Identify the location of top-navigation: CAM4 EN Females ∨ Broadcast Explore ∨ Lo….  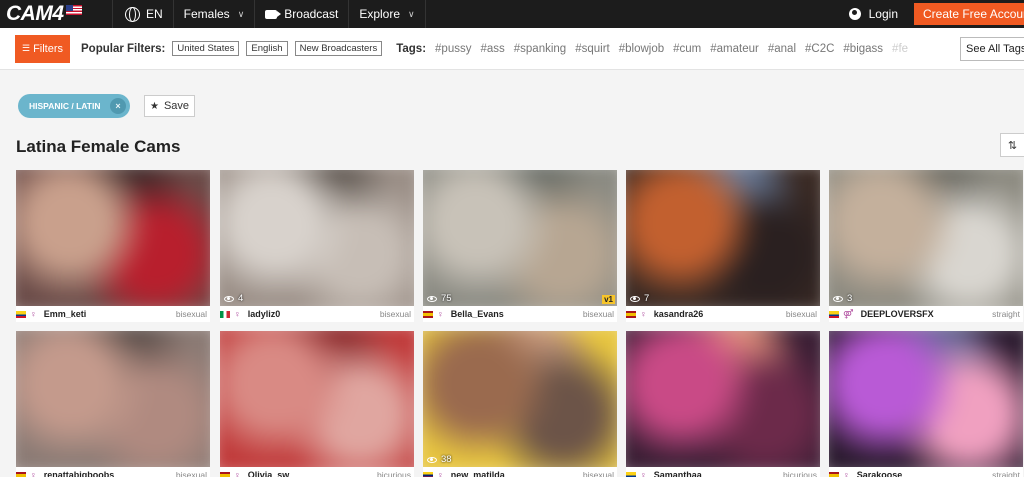
(512, 14).